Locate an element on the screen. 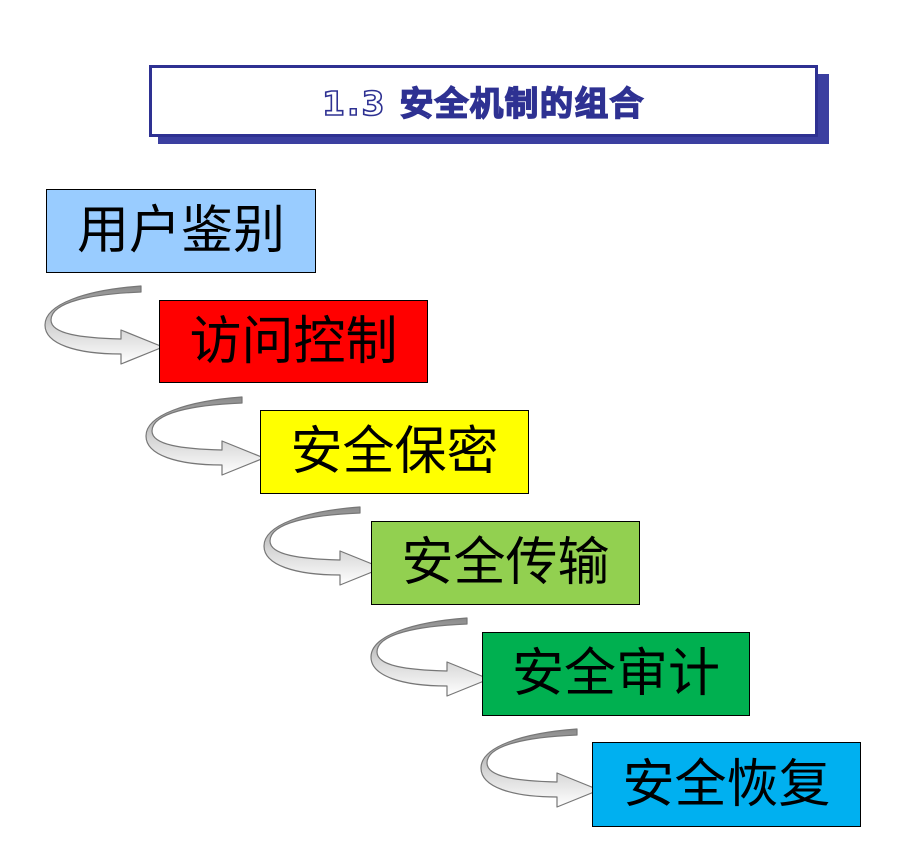 The height and width of the screenshot is (842, 924). step-user-authentication: 用户鉴别 is located at coordinates (181, 231).